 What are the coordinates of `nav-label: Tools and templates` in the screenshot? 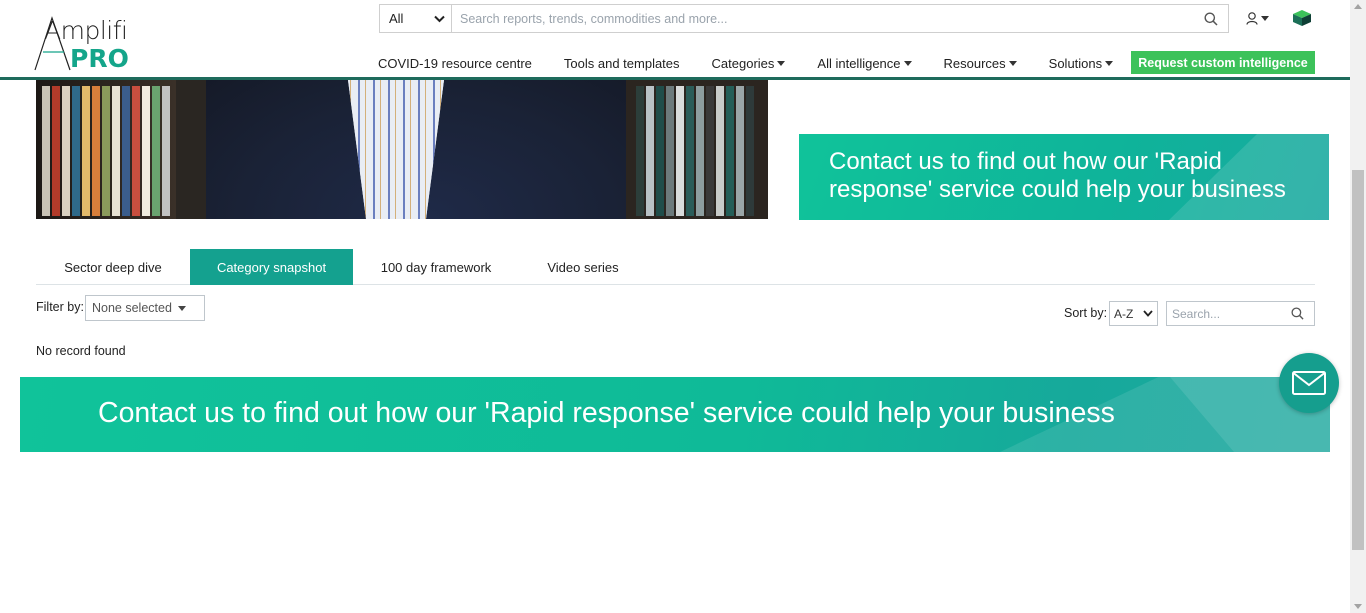 It's located at (621, 63).